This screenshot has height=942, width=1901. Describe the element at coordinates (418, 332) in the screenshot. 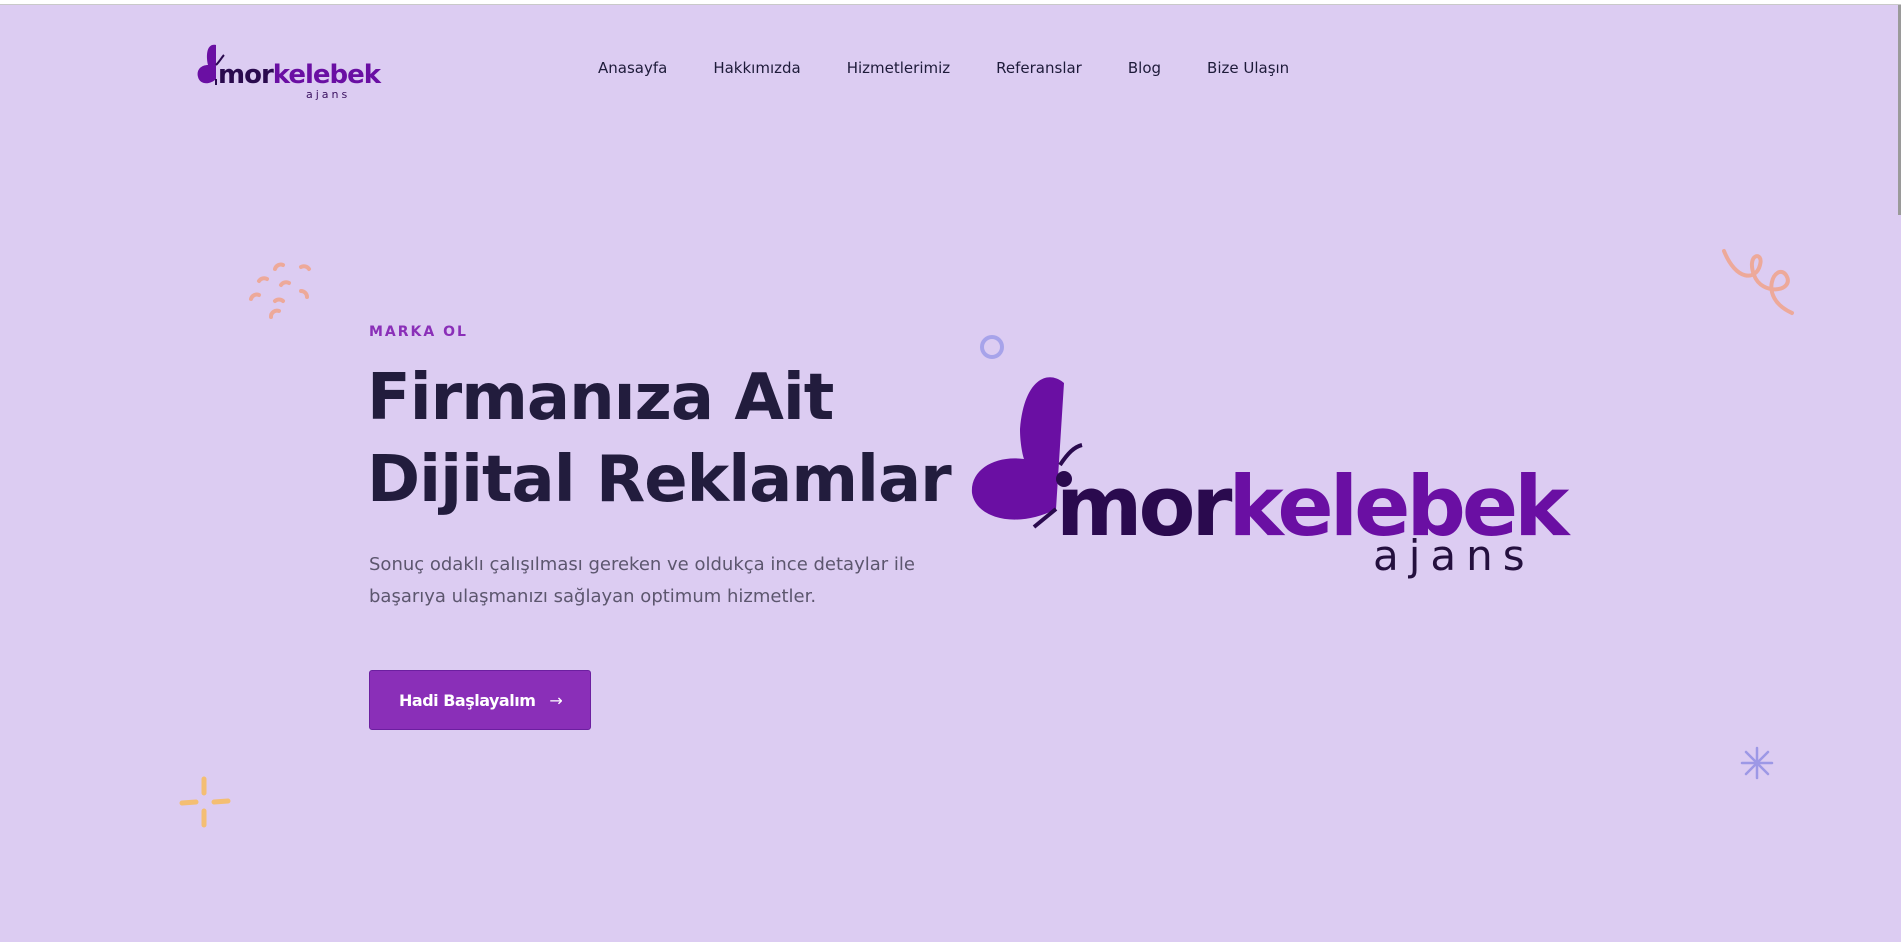

I see `hero-eyebrow: MARKA OL` at that location.